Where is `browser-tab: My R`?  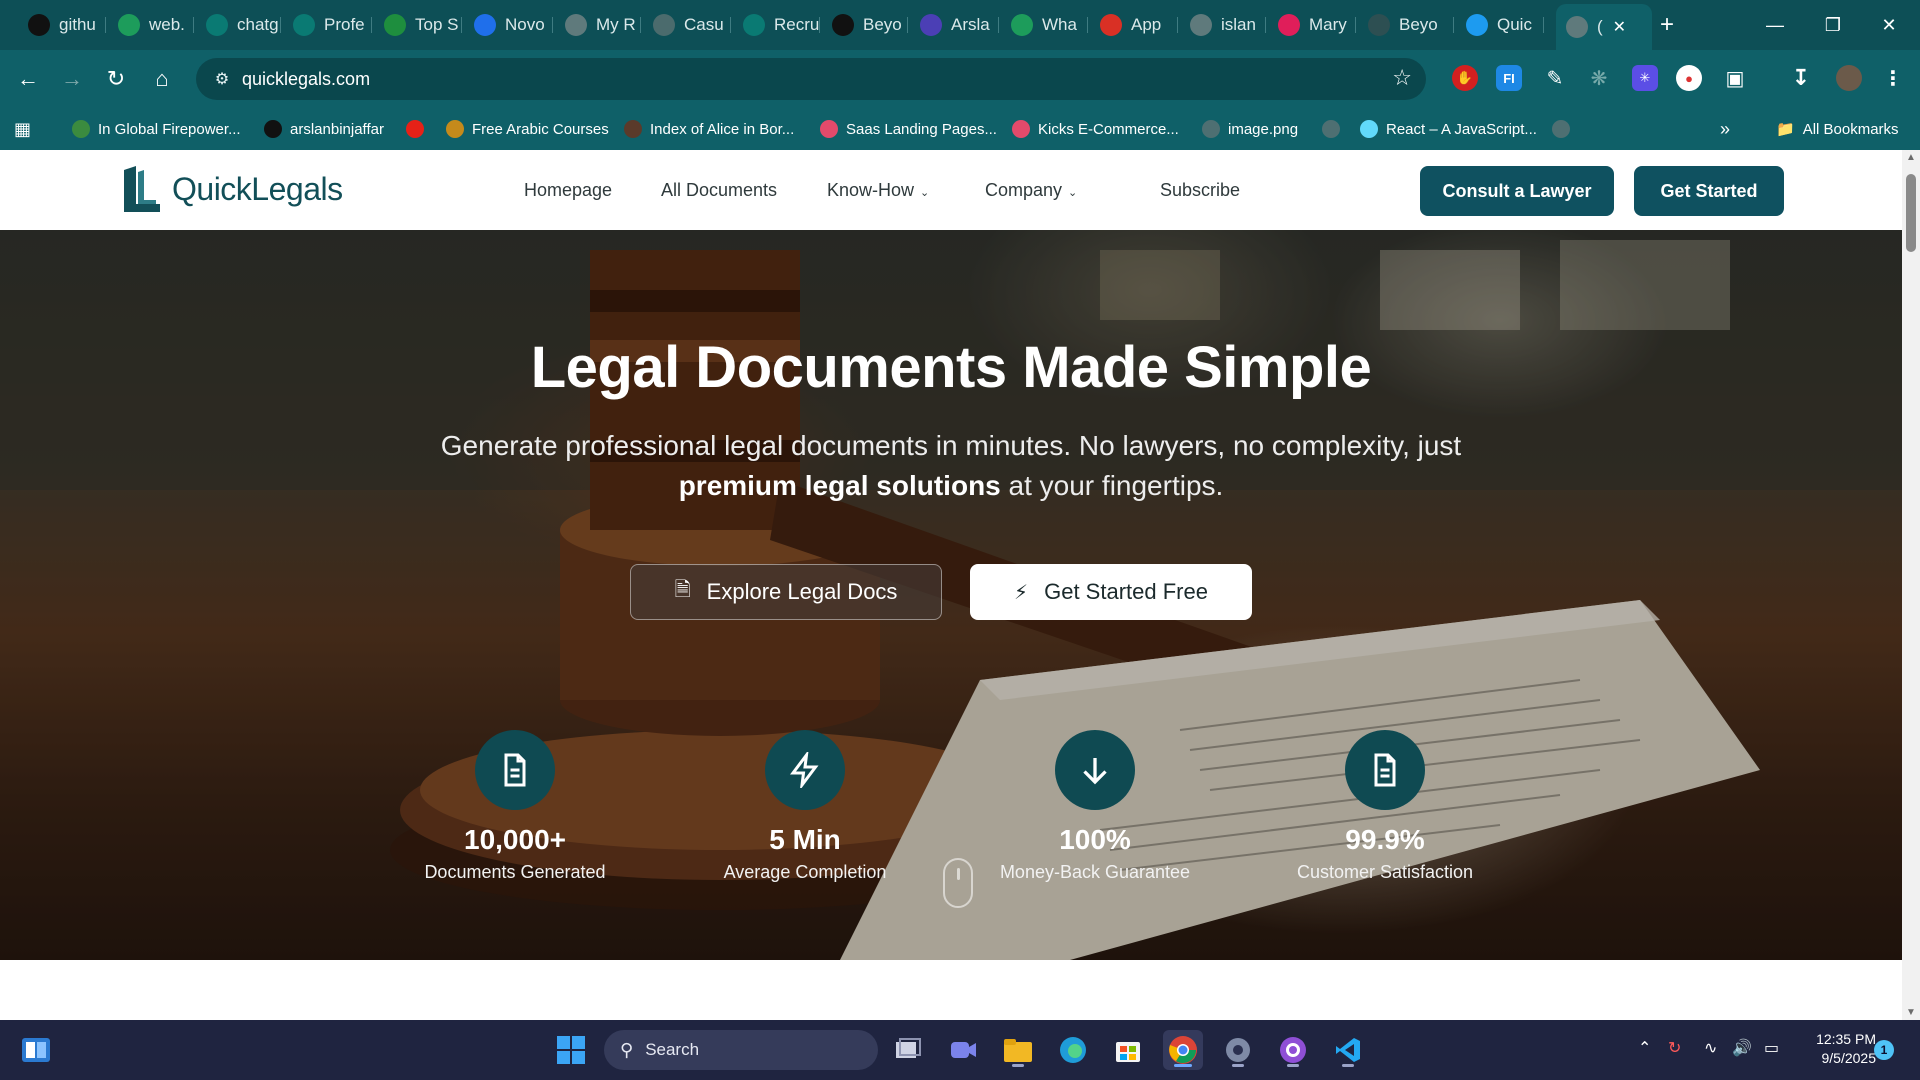
browser-tab: My R is located at coordinates (598, 25).